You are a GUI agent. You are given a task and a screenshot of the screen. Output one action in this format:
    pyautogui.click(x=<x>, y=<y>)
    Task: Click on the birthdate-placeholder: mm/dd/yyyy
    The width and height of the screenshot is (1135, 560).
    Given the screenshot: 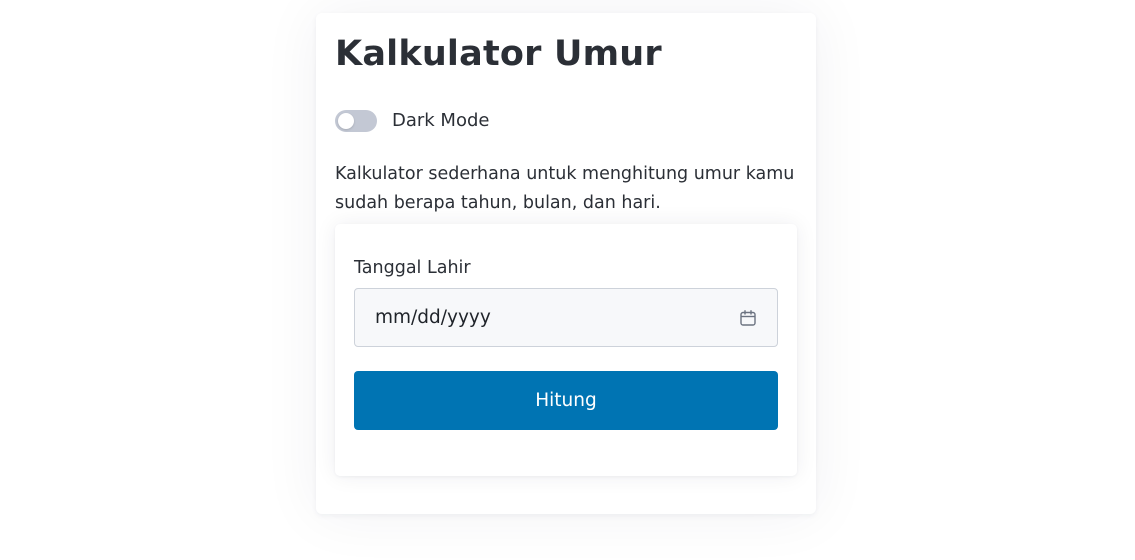 What is the action you would take?
    pyautogui.click(x=557, y=317)
    